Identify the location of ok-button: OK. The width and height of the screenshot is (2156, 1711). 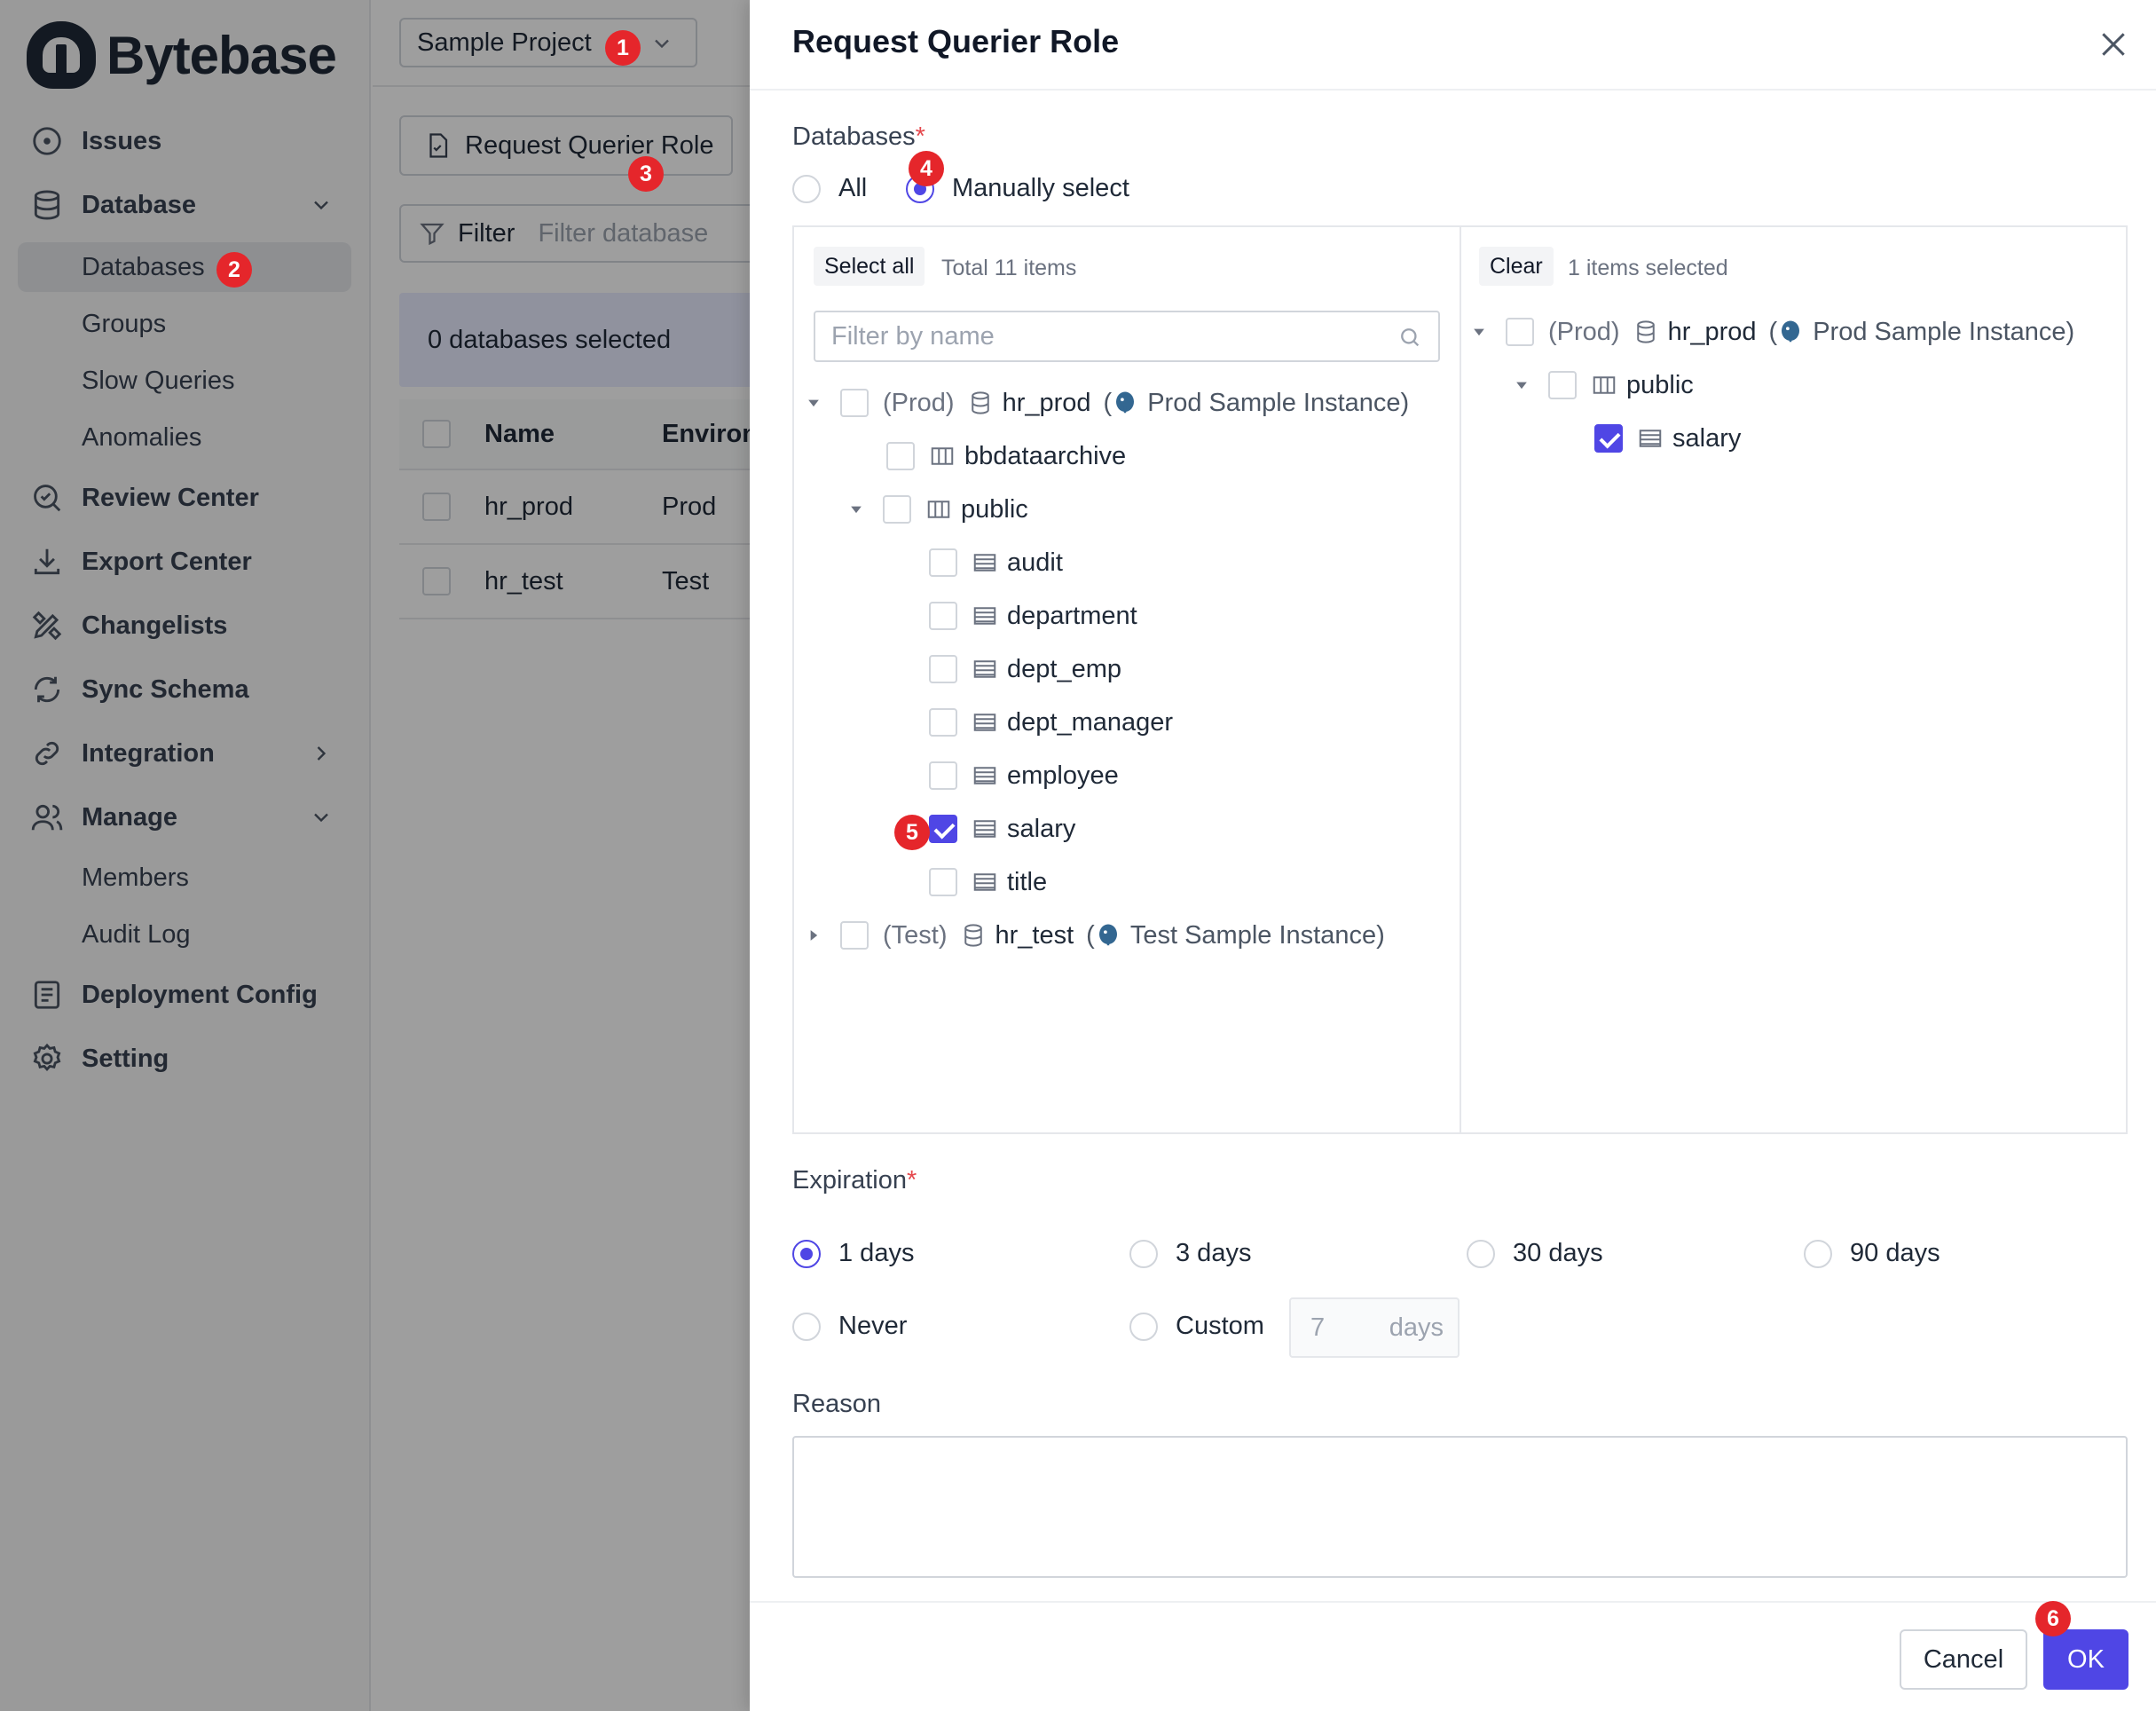
(2085, 1659).